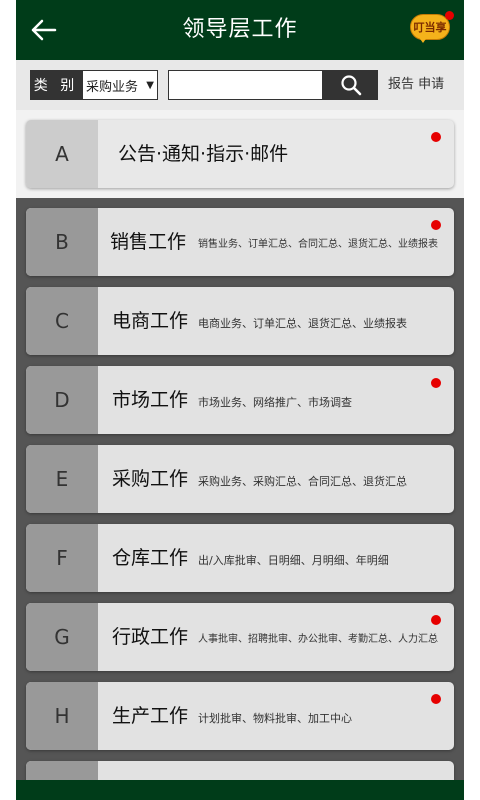 Image resolution: width=480 pixels, height=800 pixels. I want to click on card-description: 采购业务、采购汇总、合同汇总、退货汇总, so click(302, 481).